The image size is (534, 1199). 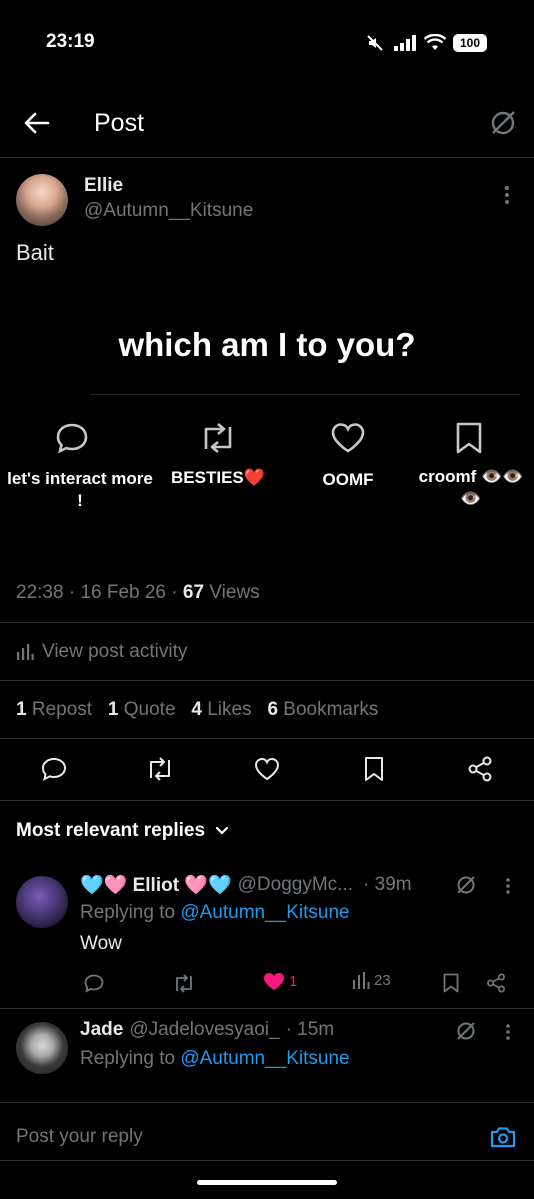 I want to click on post-stats: 1 Repost 1 Quote 4 Likes 6 Bookmarks, so click(x=197, y=710).